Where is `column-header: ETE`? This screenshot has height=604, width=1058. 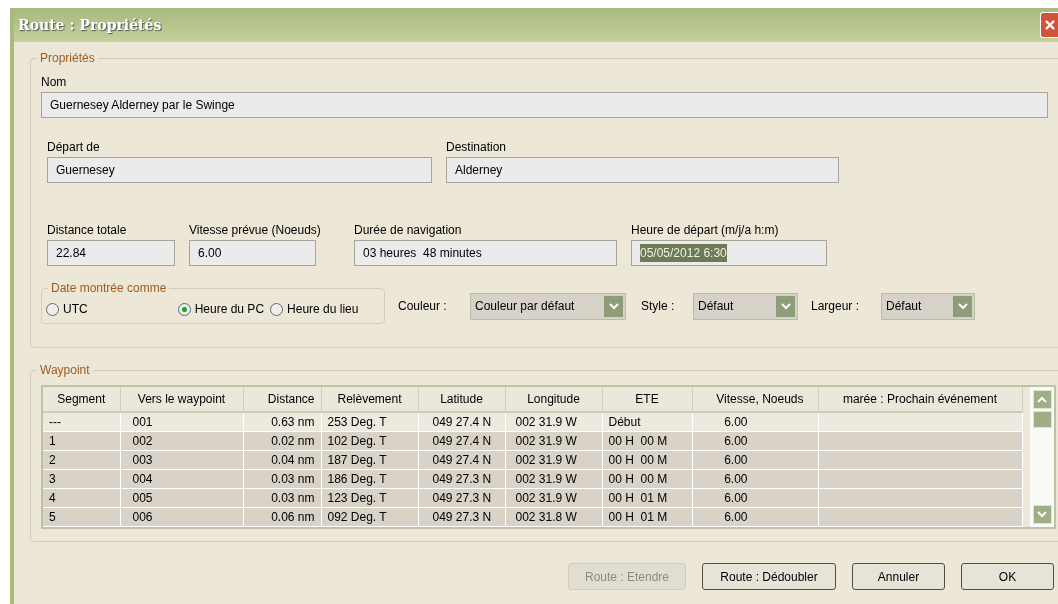
column-header: ETE is located at coordinates (647, 399).